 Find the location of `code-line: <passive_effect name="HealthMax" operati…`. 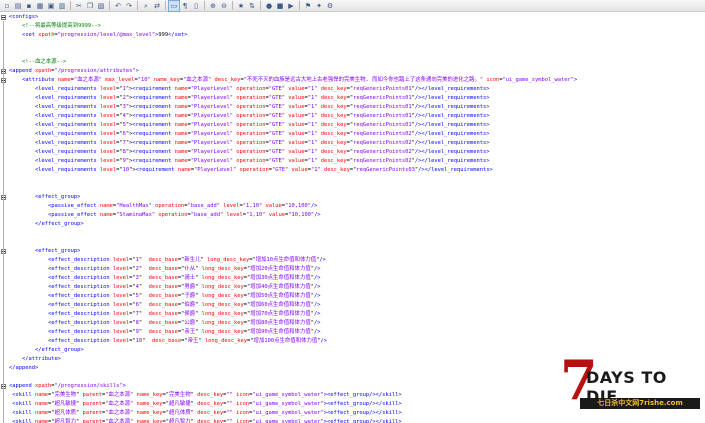

code-line: <passive_effect name="HealthMax" operati… is located at coordinates (163, 206).